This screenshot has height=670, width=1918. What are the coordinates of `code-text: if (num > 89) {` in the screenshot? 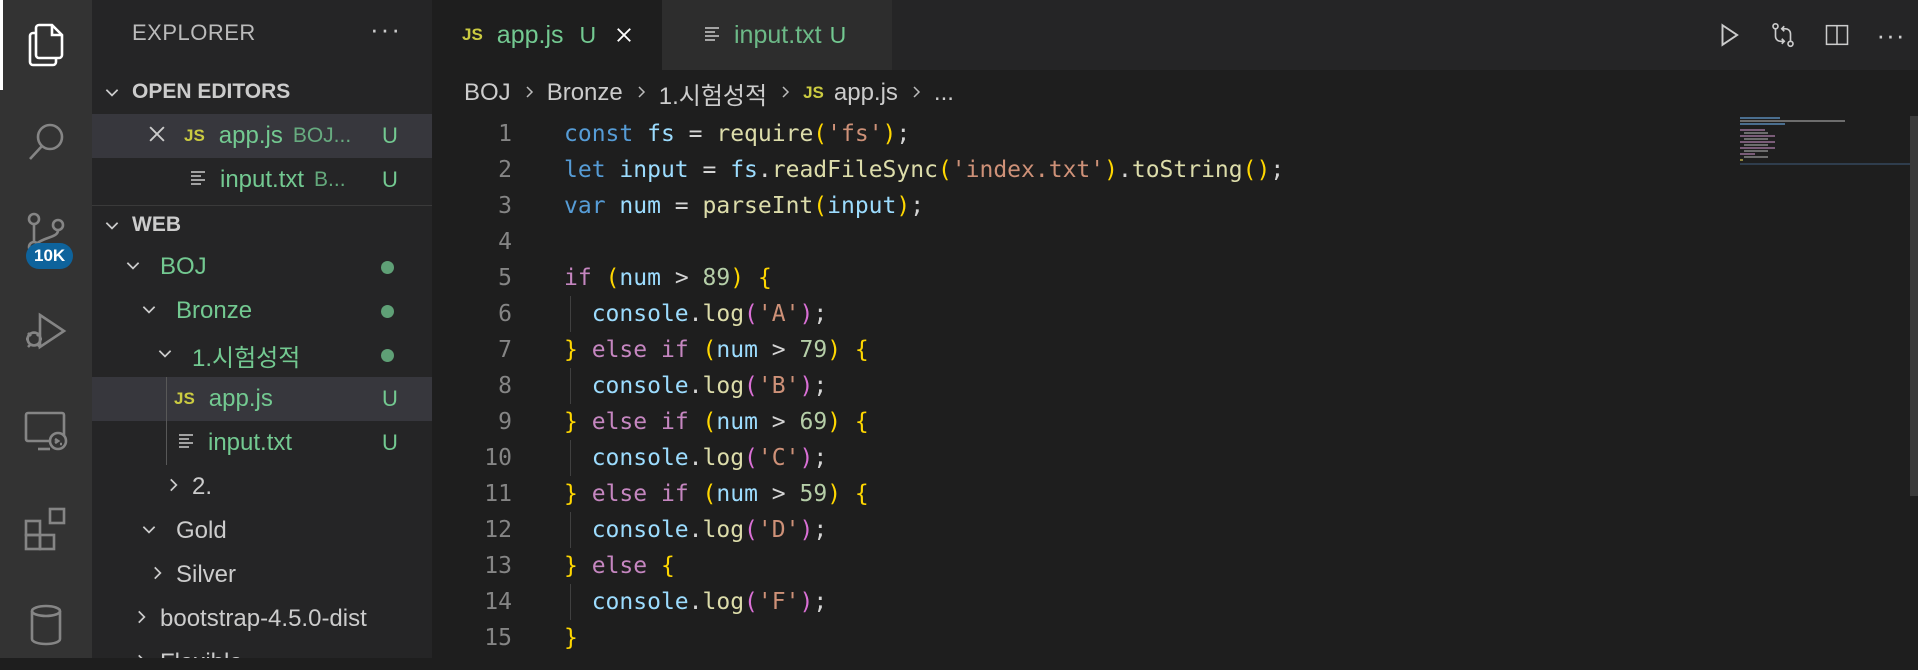 It's located at (668, 278).